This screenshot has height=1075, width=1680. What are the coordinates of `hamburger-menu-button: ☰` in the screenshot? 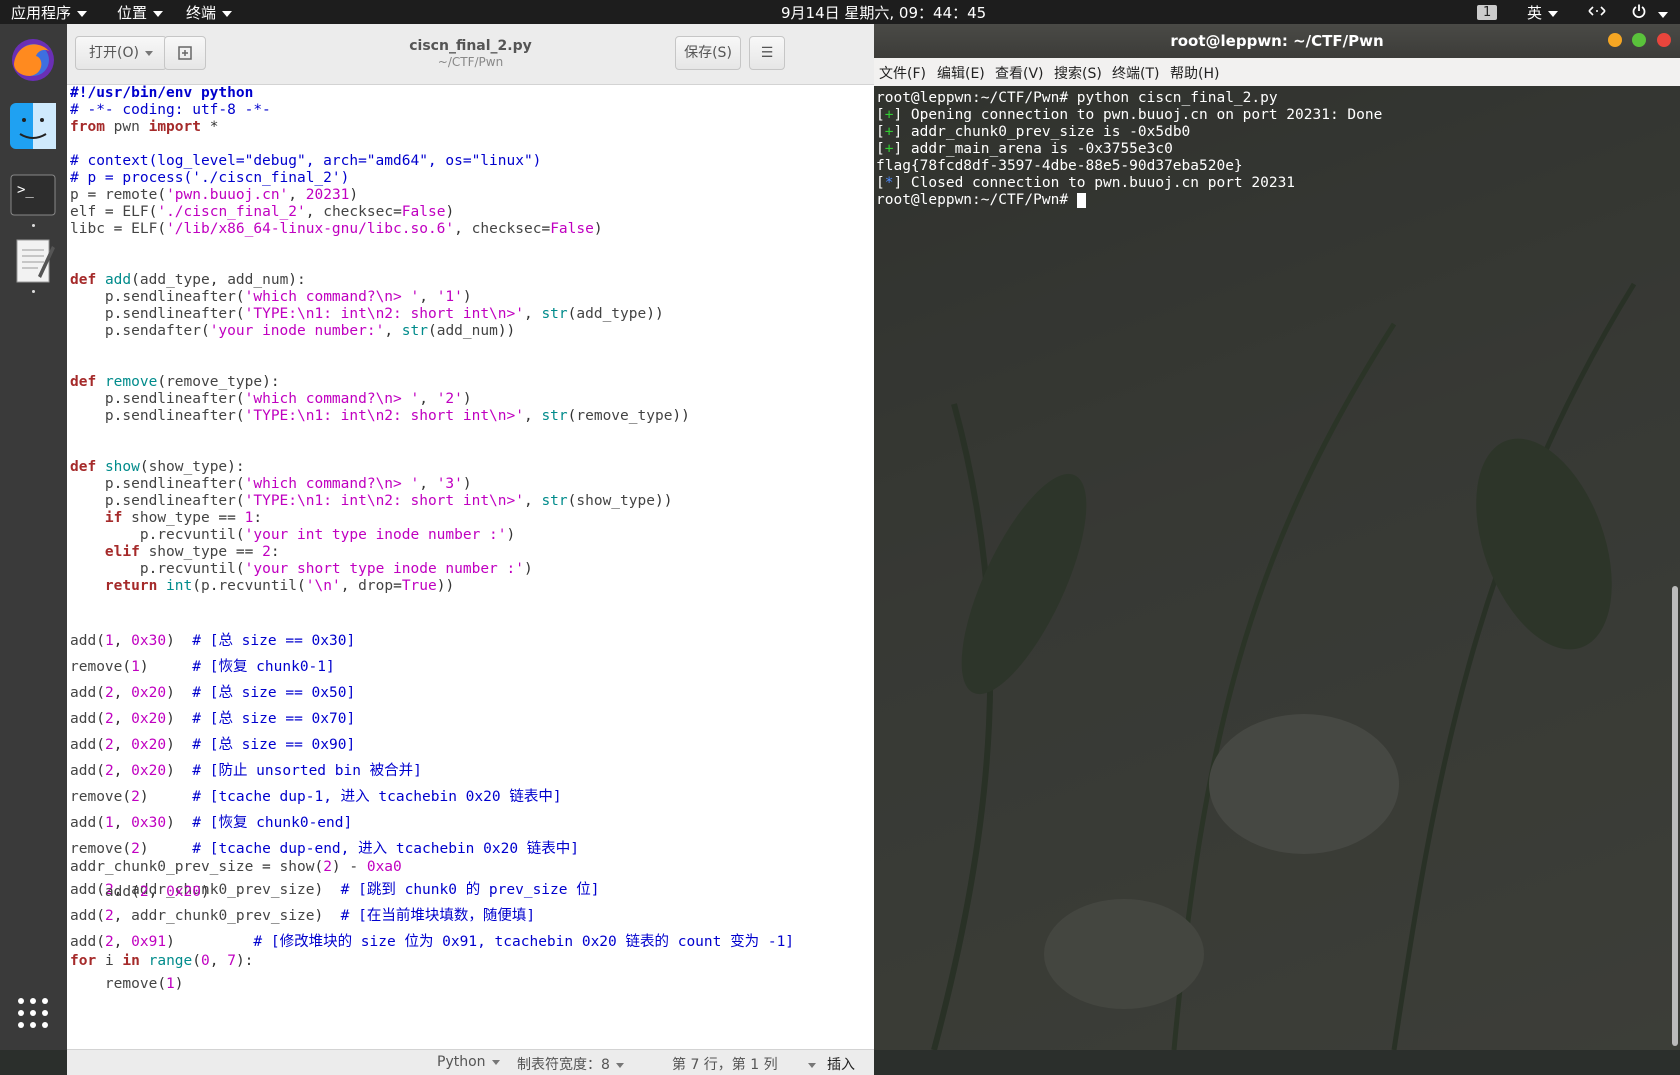 It's located at (767, 53).